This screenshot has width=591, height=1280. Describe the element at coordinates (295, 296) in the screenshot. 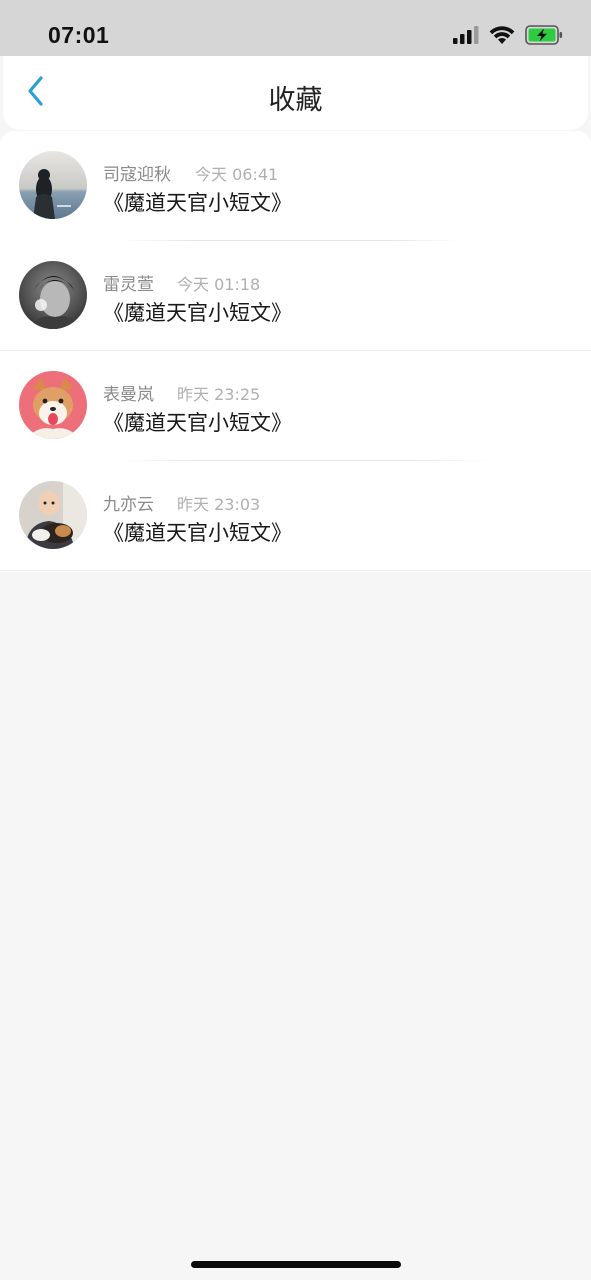

I see `list-item: 雷灵萱 今天 01:18 《魔道天官小短文》` at that location.